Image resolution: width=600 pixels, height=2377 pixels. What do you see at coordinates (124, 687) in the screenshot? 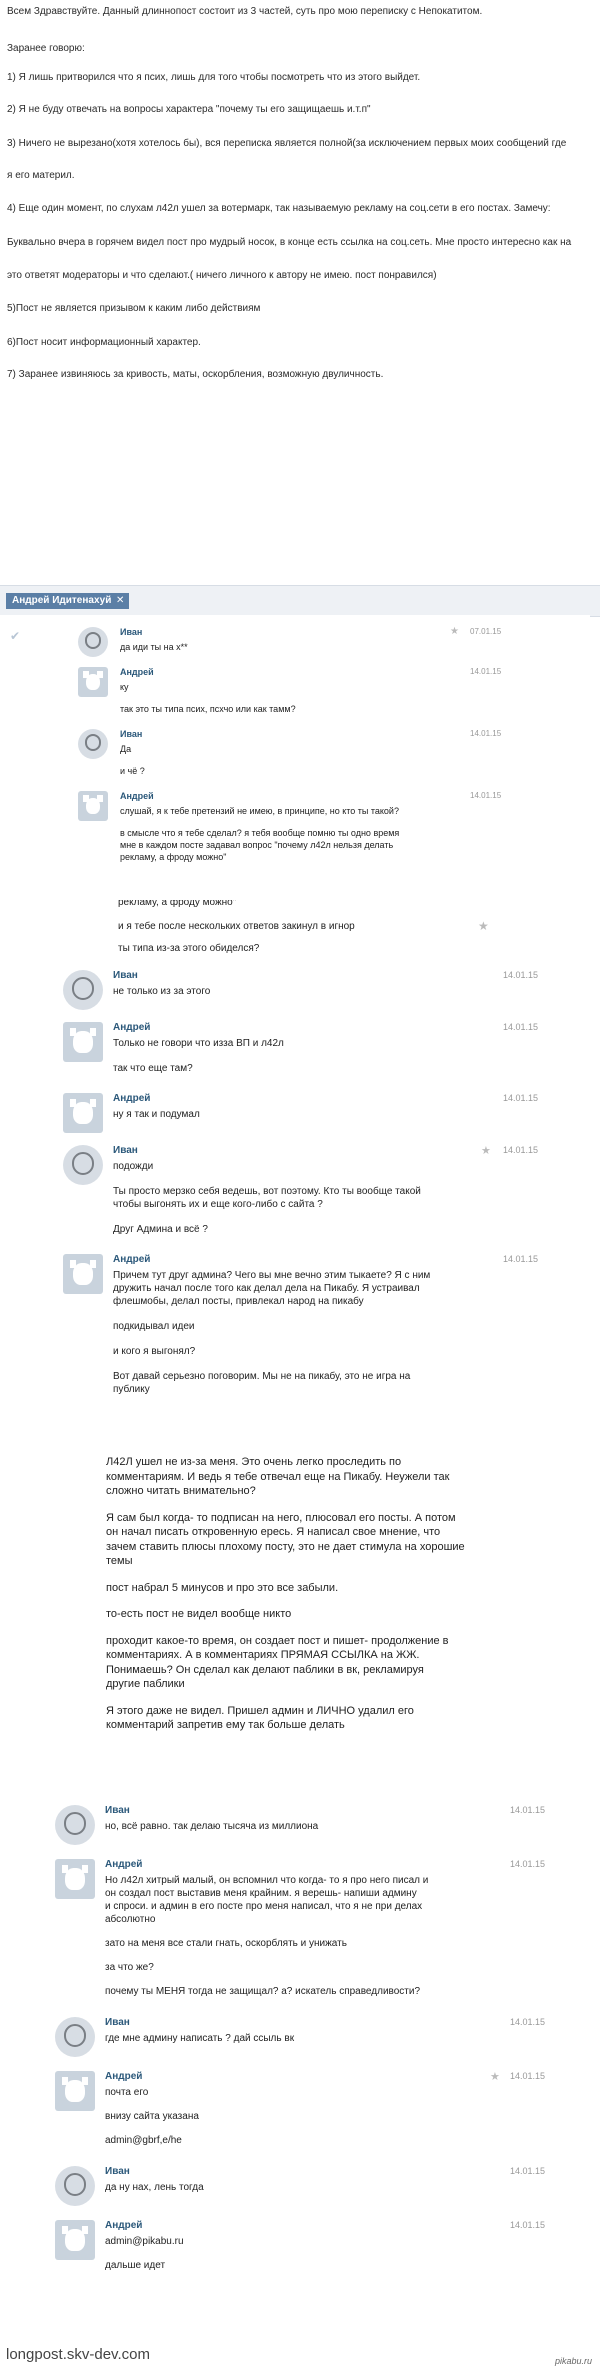
I see `message-text: ку` at bounding box center [124, 687].